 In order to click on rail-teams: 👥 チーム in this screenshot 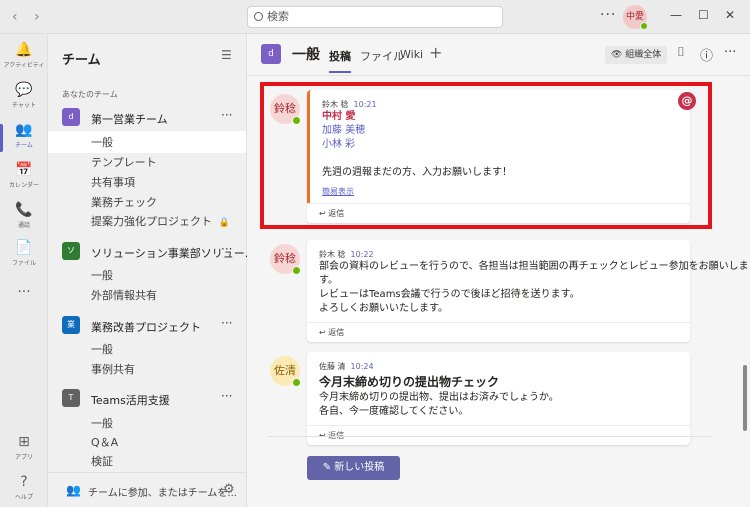, I will do `click(24, 137)`.